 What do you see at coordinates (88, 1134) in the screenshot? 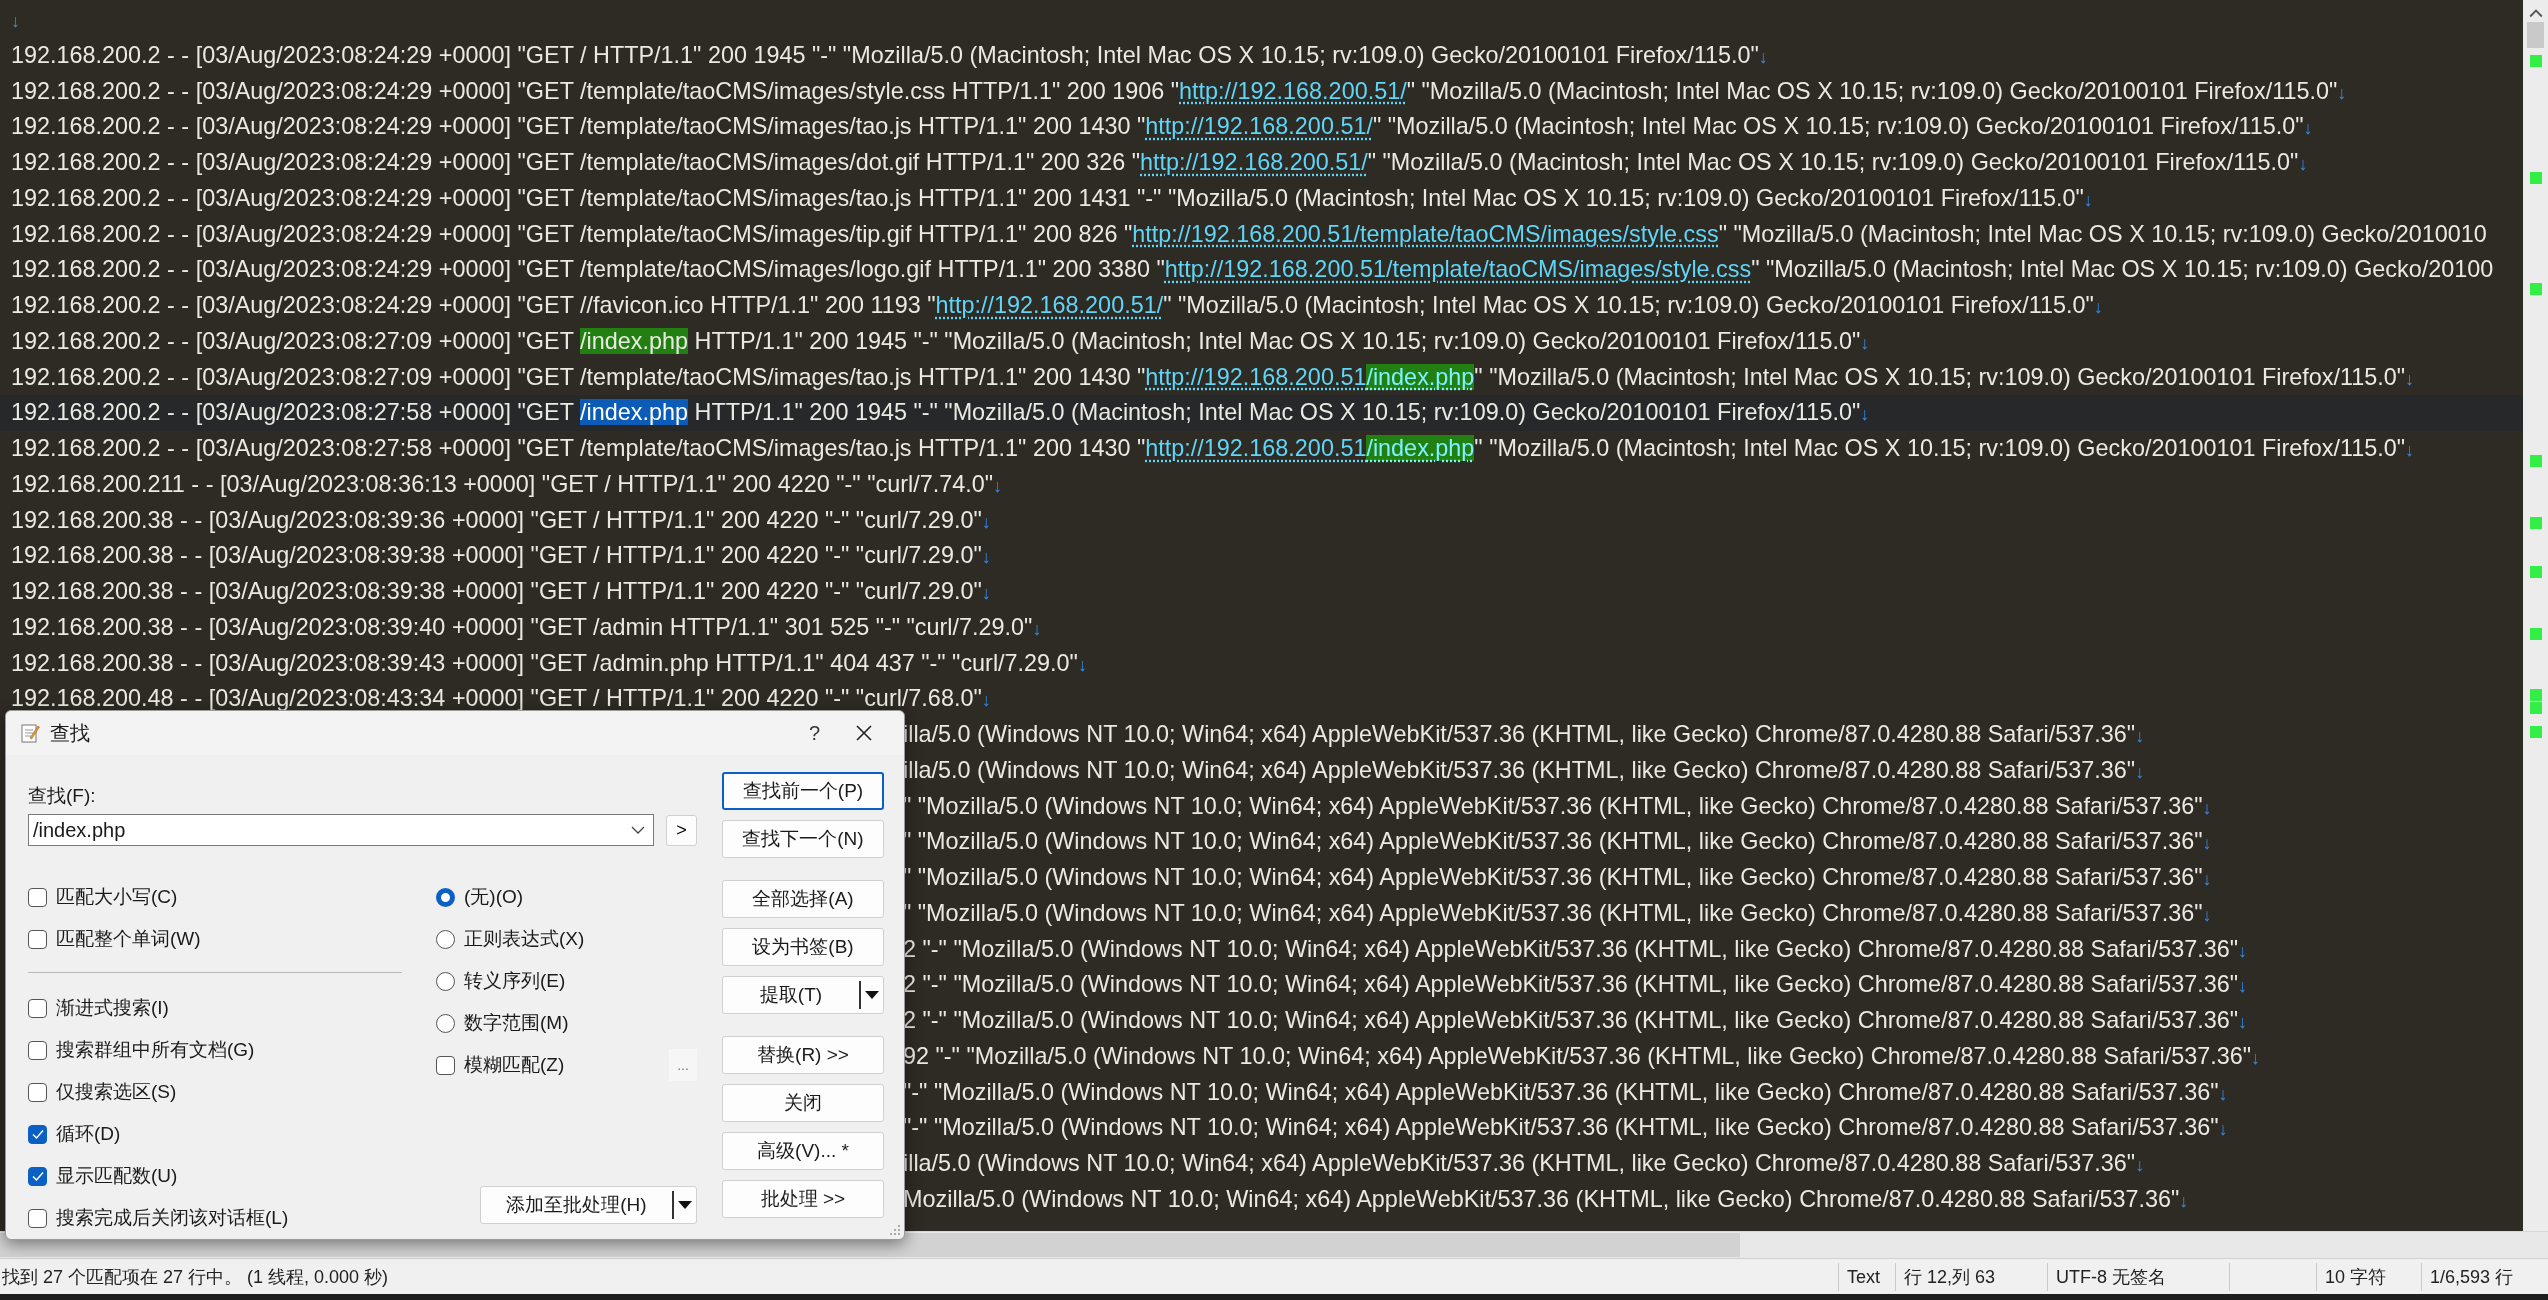
I see `checkbox-label: 循环(D)` at bounding box center [88, 1134].